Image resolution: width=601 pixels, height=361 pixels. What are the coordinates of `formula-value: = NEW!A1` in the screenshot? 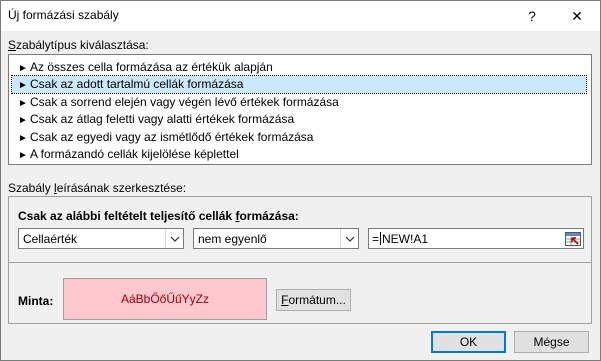 It's located at (400, 239).